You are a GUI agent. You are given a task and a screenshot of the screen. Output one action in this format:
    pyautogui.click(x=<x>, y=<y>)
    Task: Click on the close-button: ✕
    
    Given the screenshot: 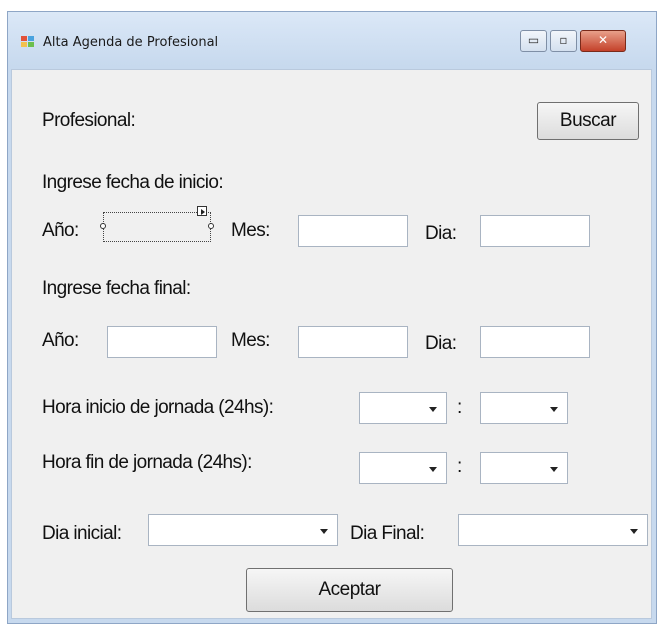 What is the action you would take?
    pyautogui.click(x=603, y=41)
    